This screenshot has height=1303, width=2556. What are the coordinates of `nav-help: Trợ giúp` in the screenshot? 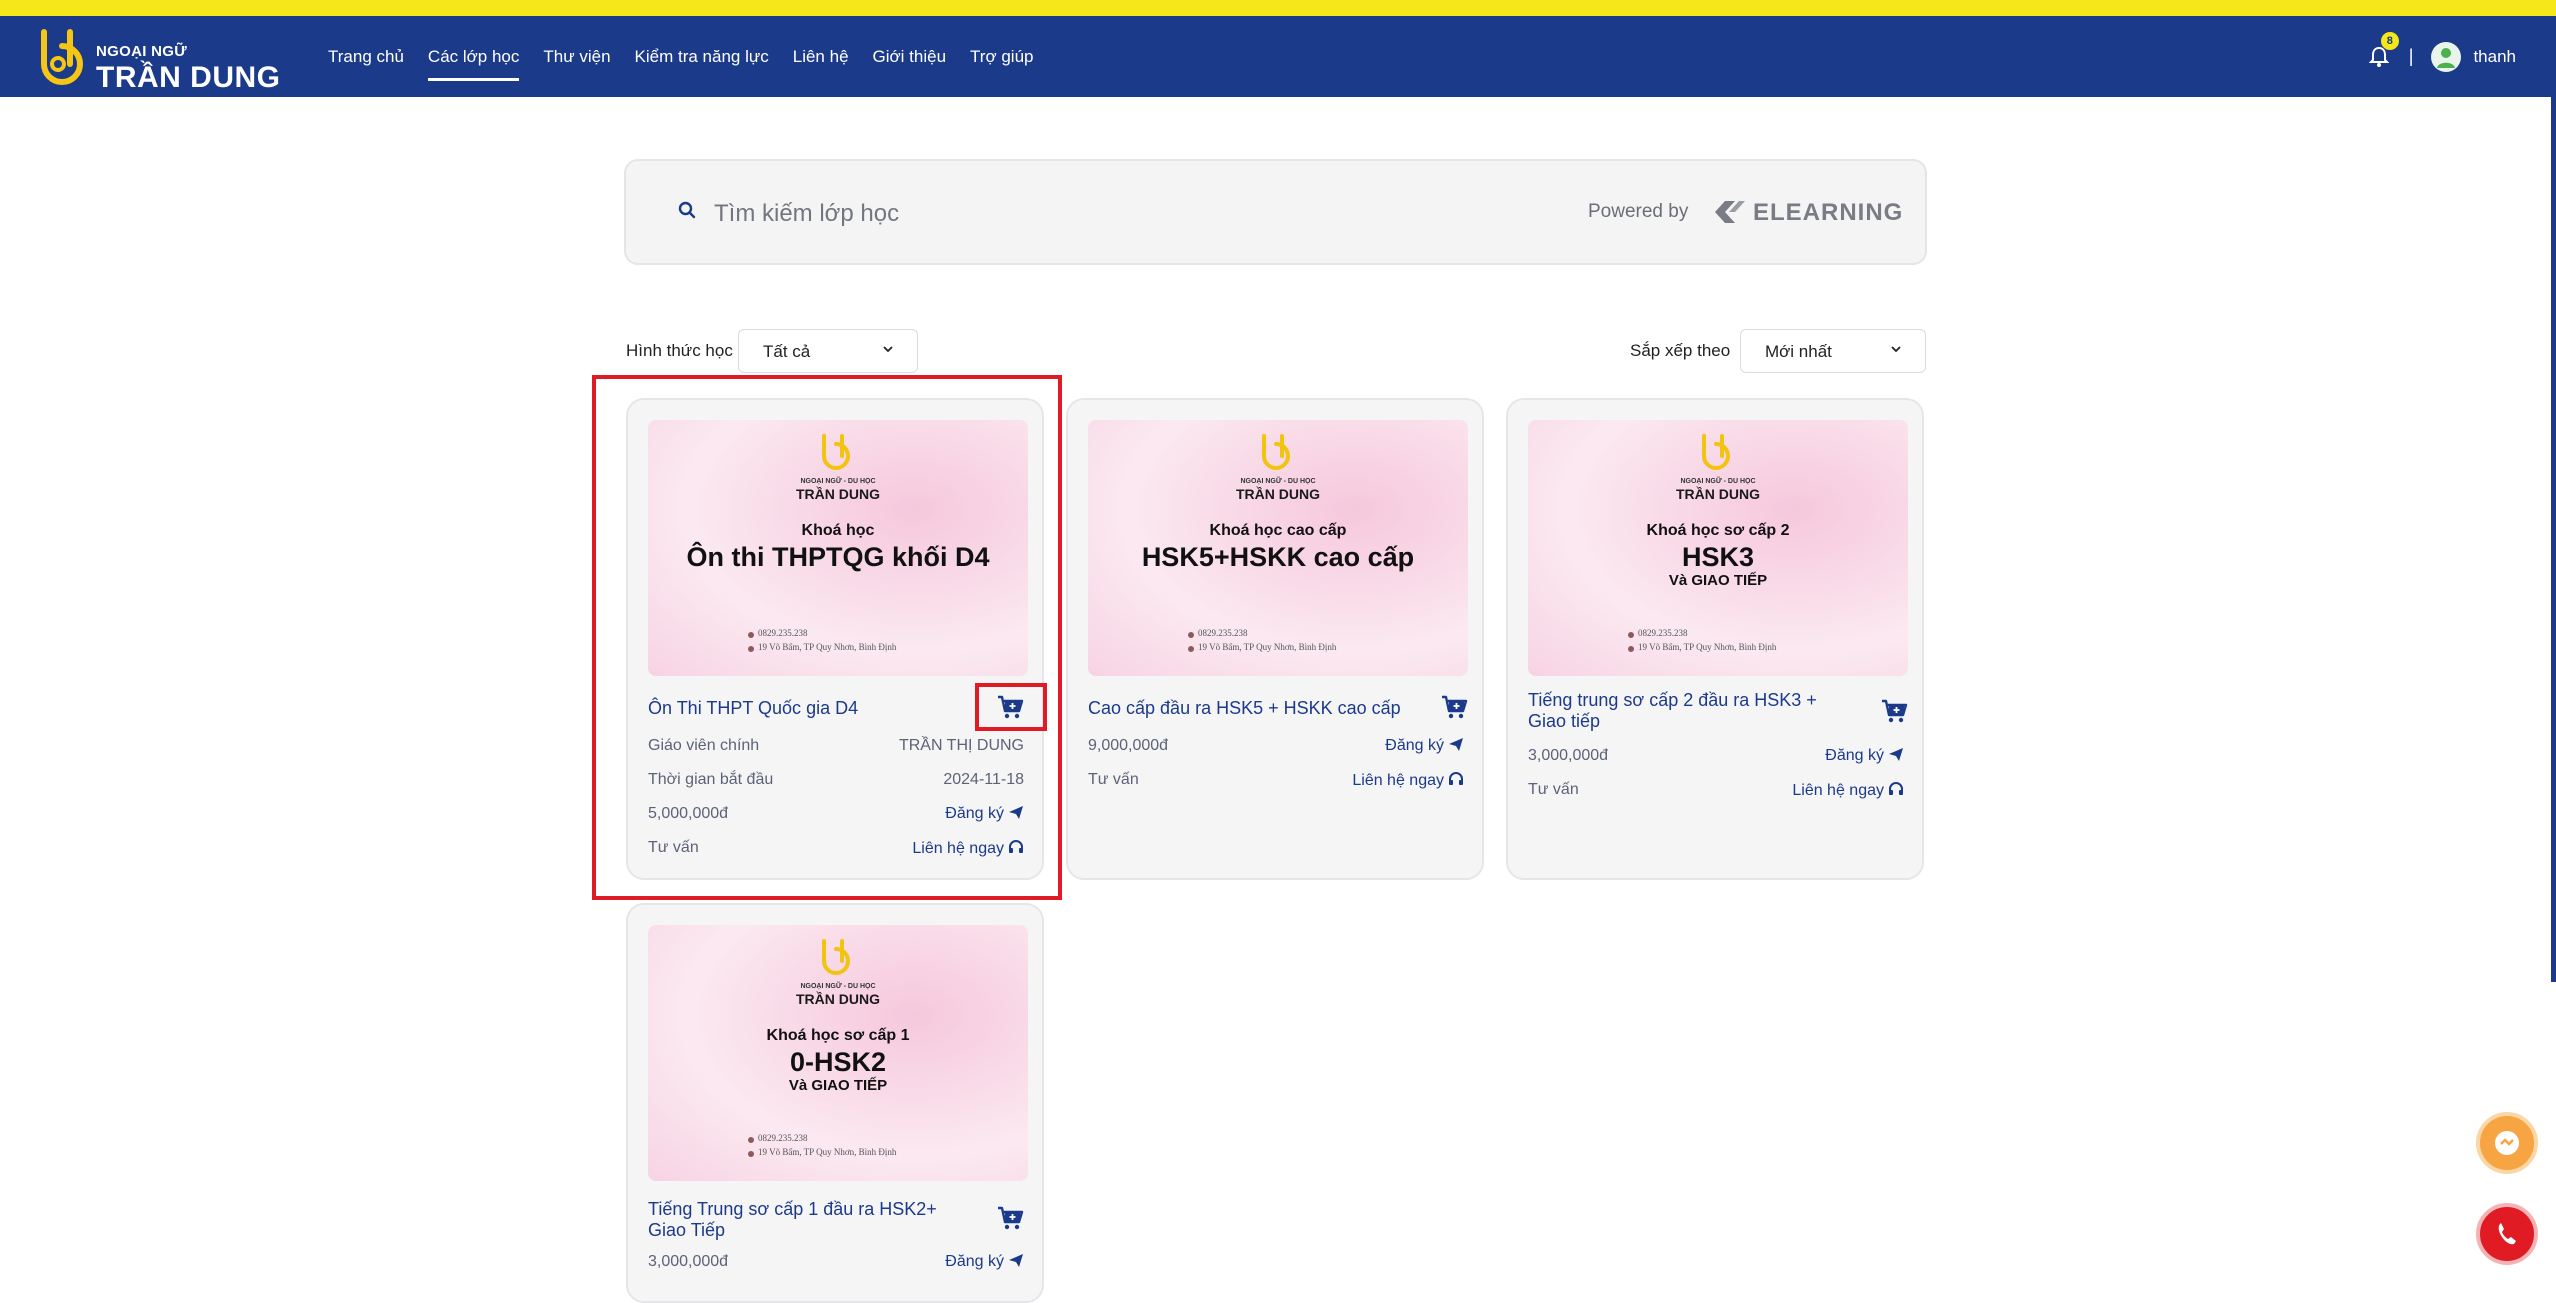 It's located at (1001, 56).